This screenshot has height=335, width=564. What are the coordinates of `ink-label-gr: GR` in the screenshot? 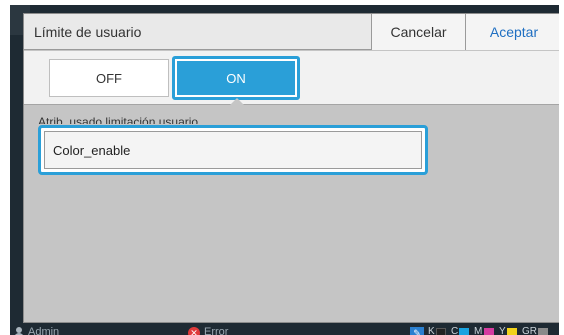 It's located at (529, 330).